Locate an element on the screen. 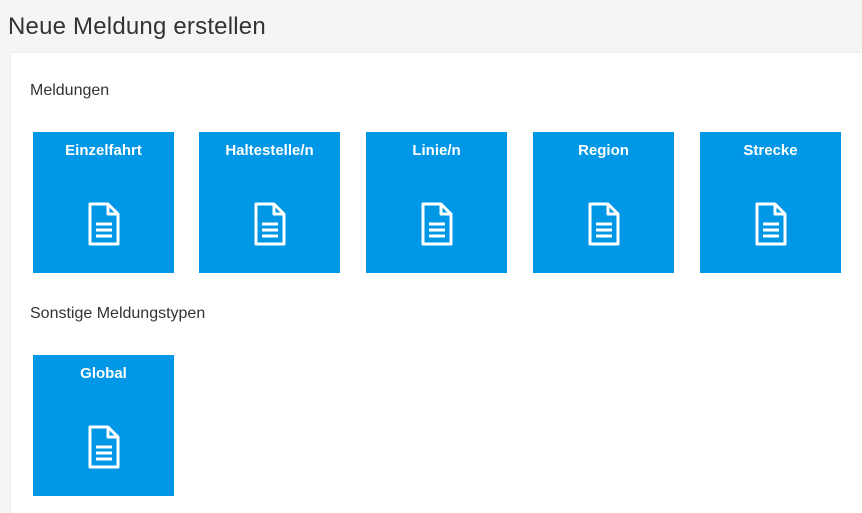  tile-label: Global is located at coordinates (103, 373).